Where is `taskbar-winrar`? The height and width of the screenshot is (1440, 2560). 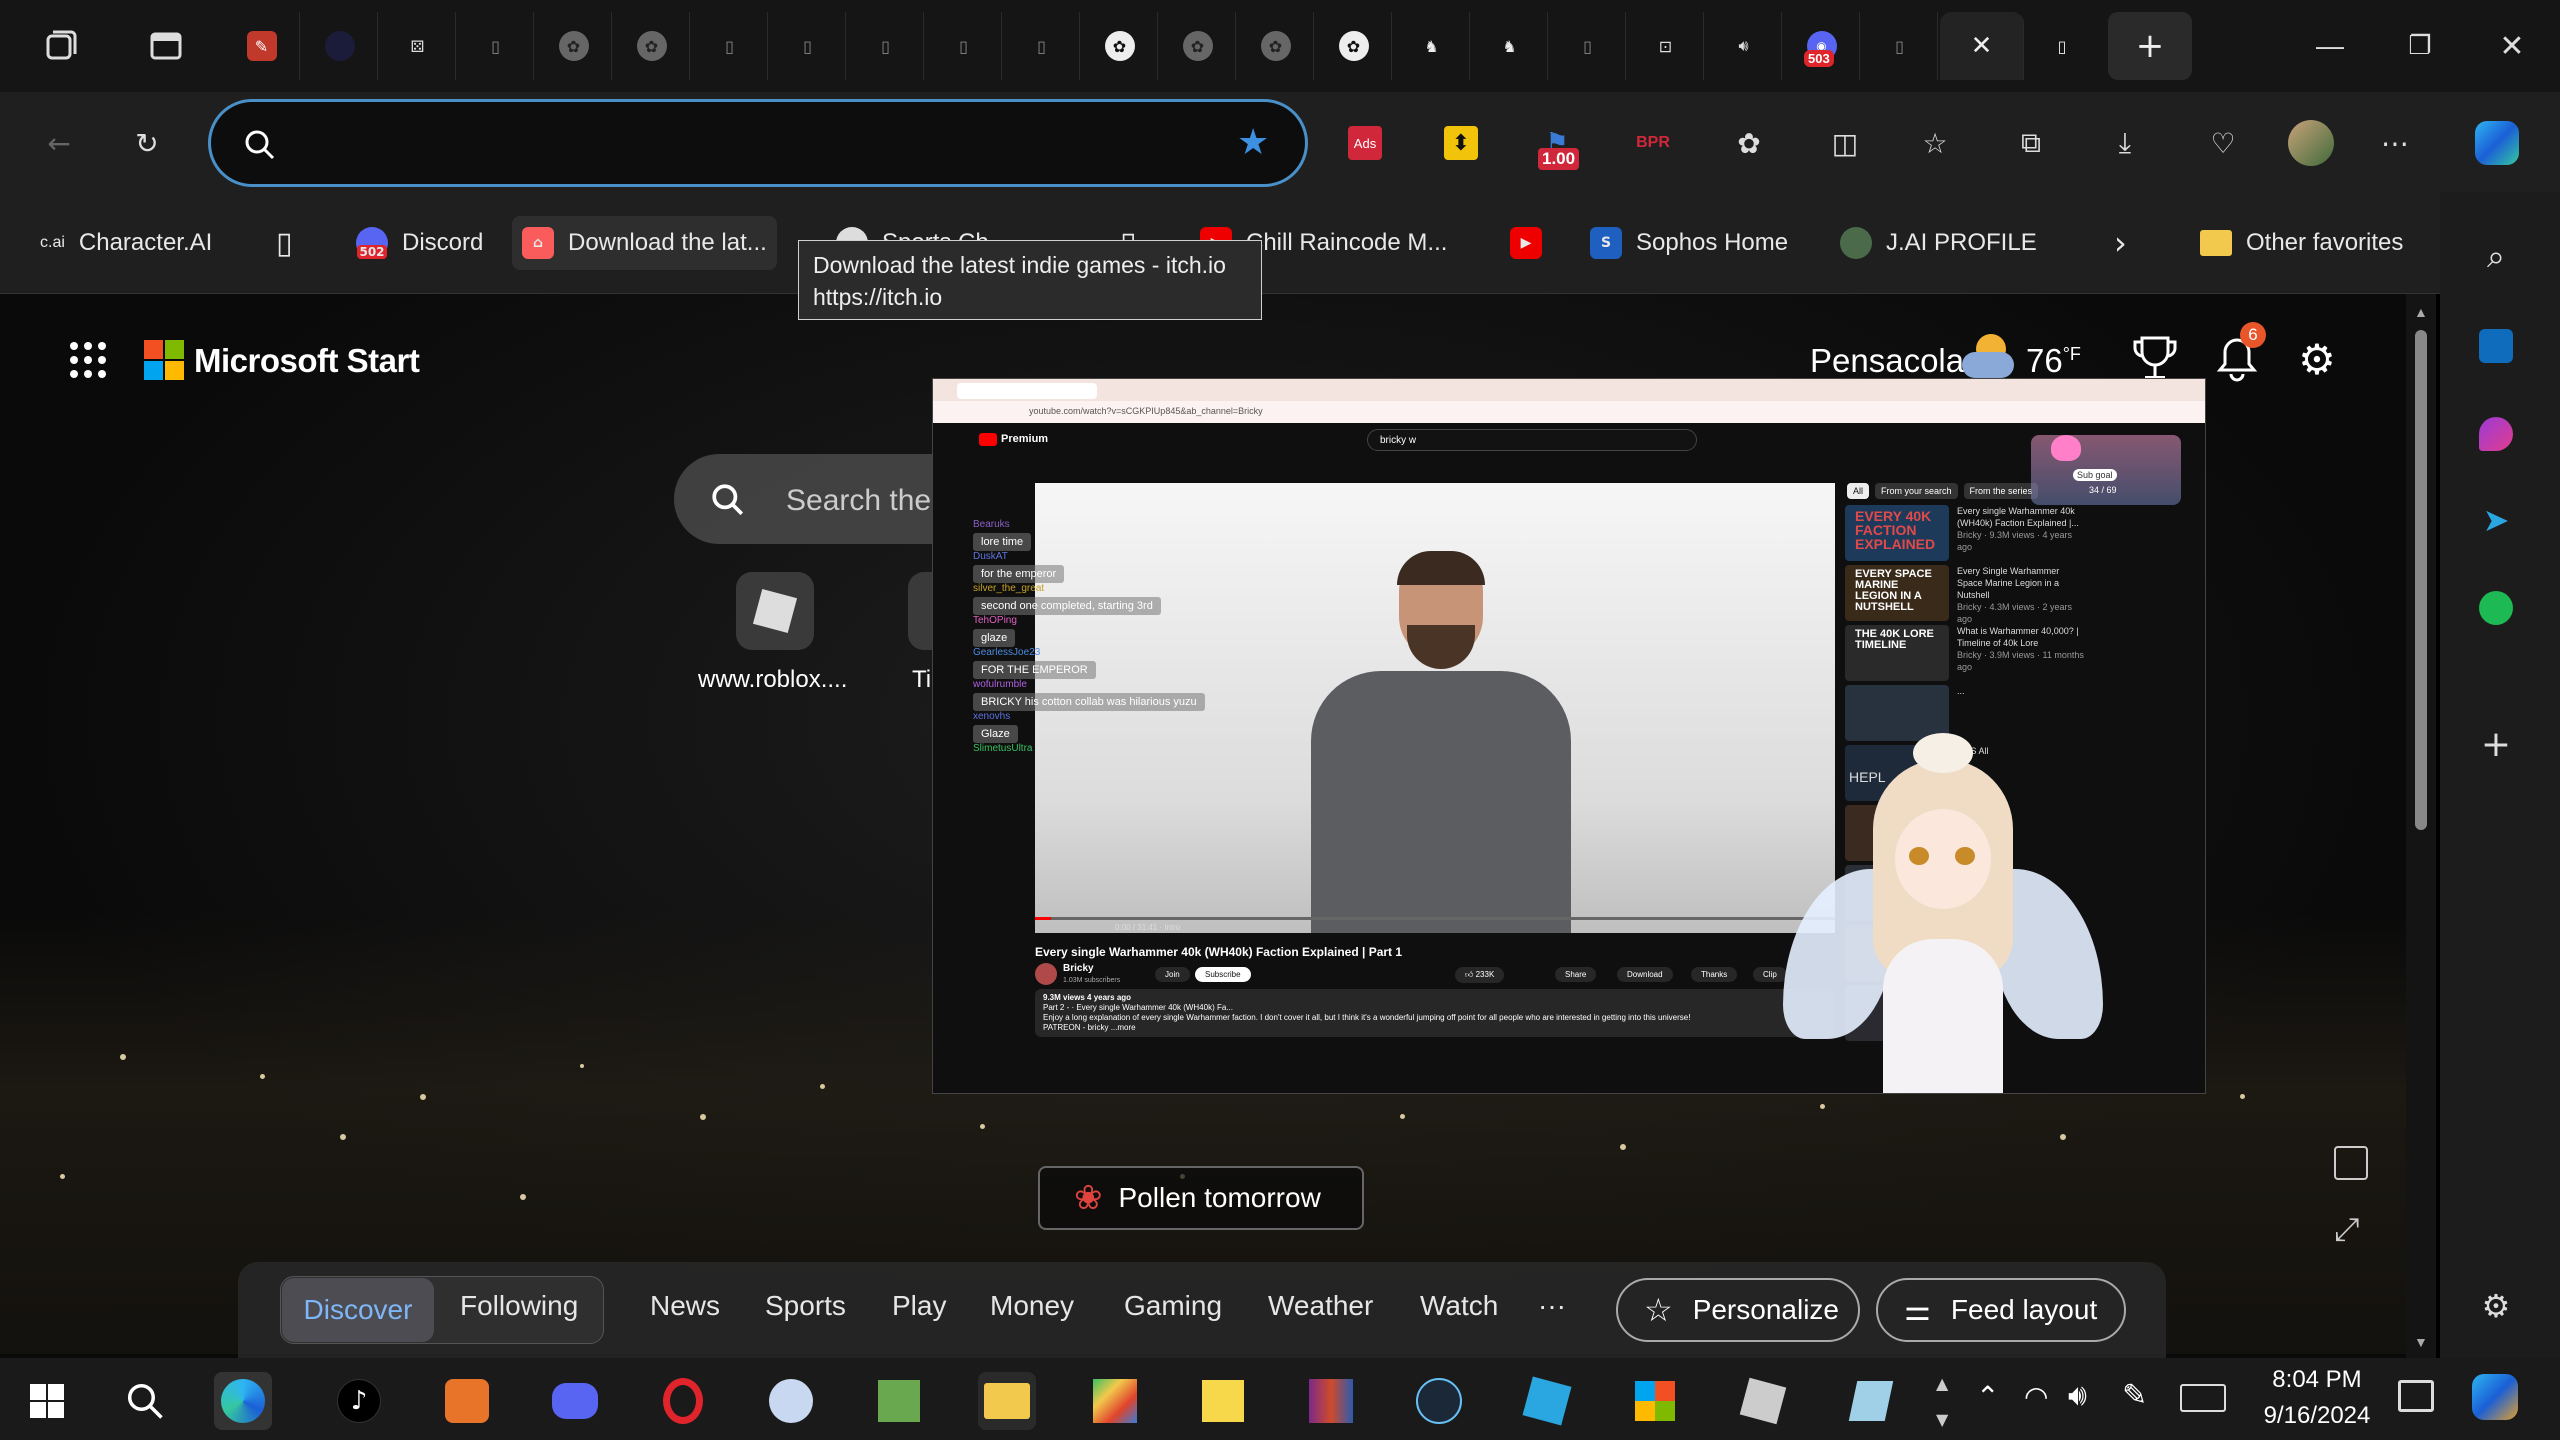
taskbar-winrar is located at coordinates (1331, 1401).